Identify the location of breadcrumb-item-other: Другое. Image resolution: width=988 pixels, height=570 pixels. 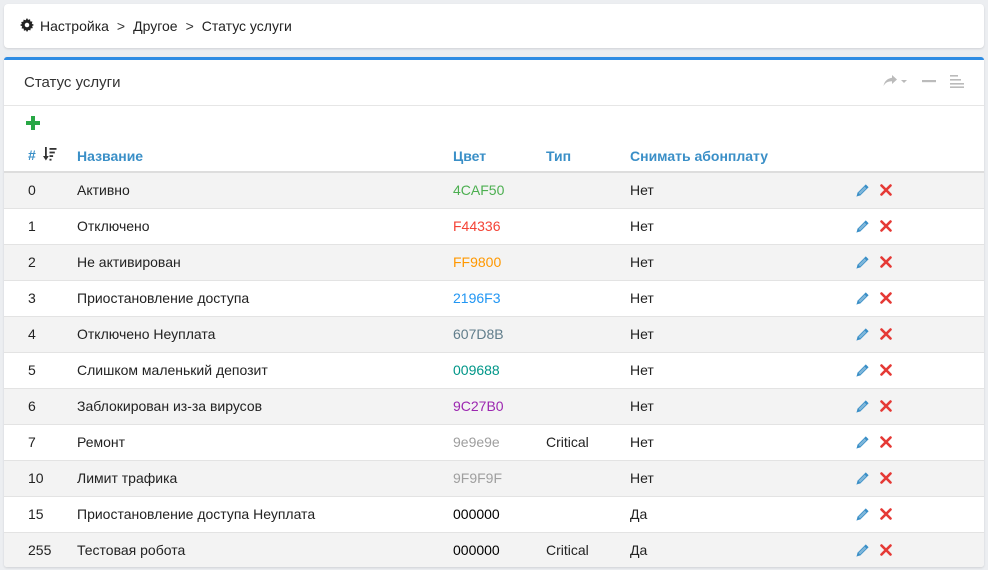
(155, 26).